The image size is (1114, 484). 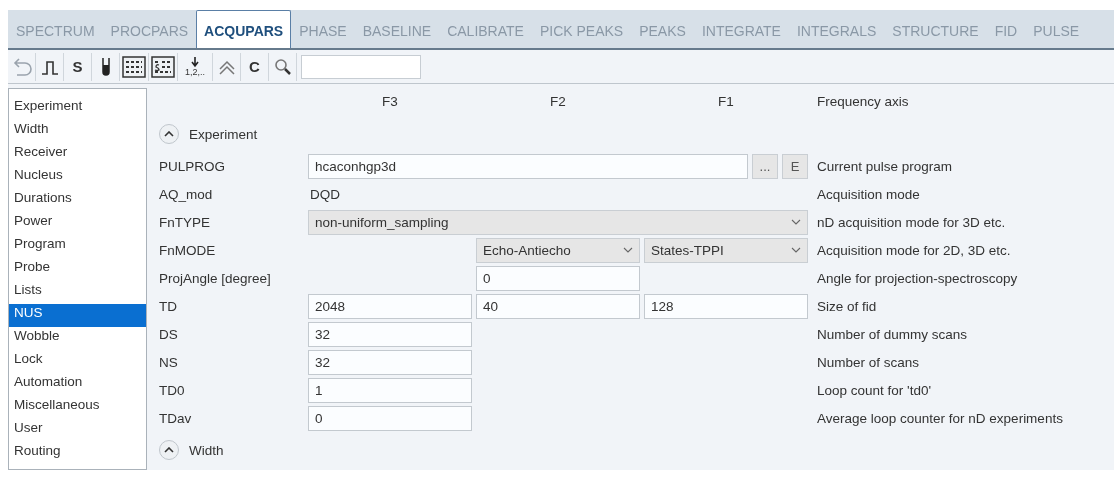 I want to click on sidebar-item: Automation, so click(x=77, y=384).